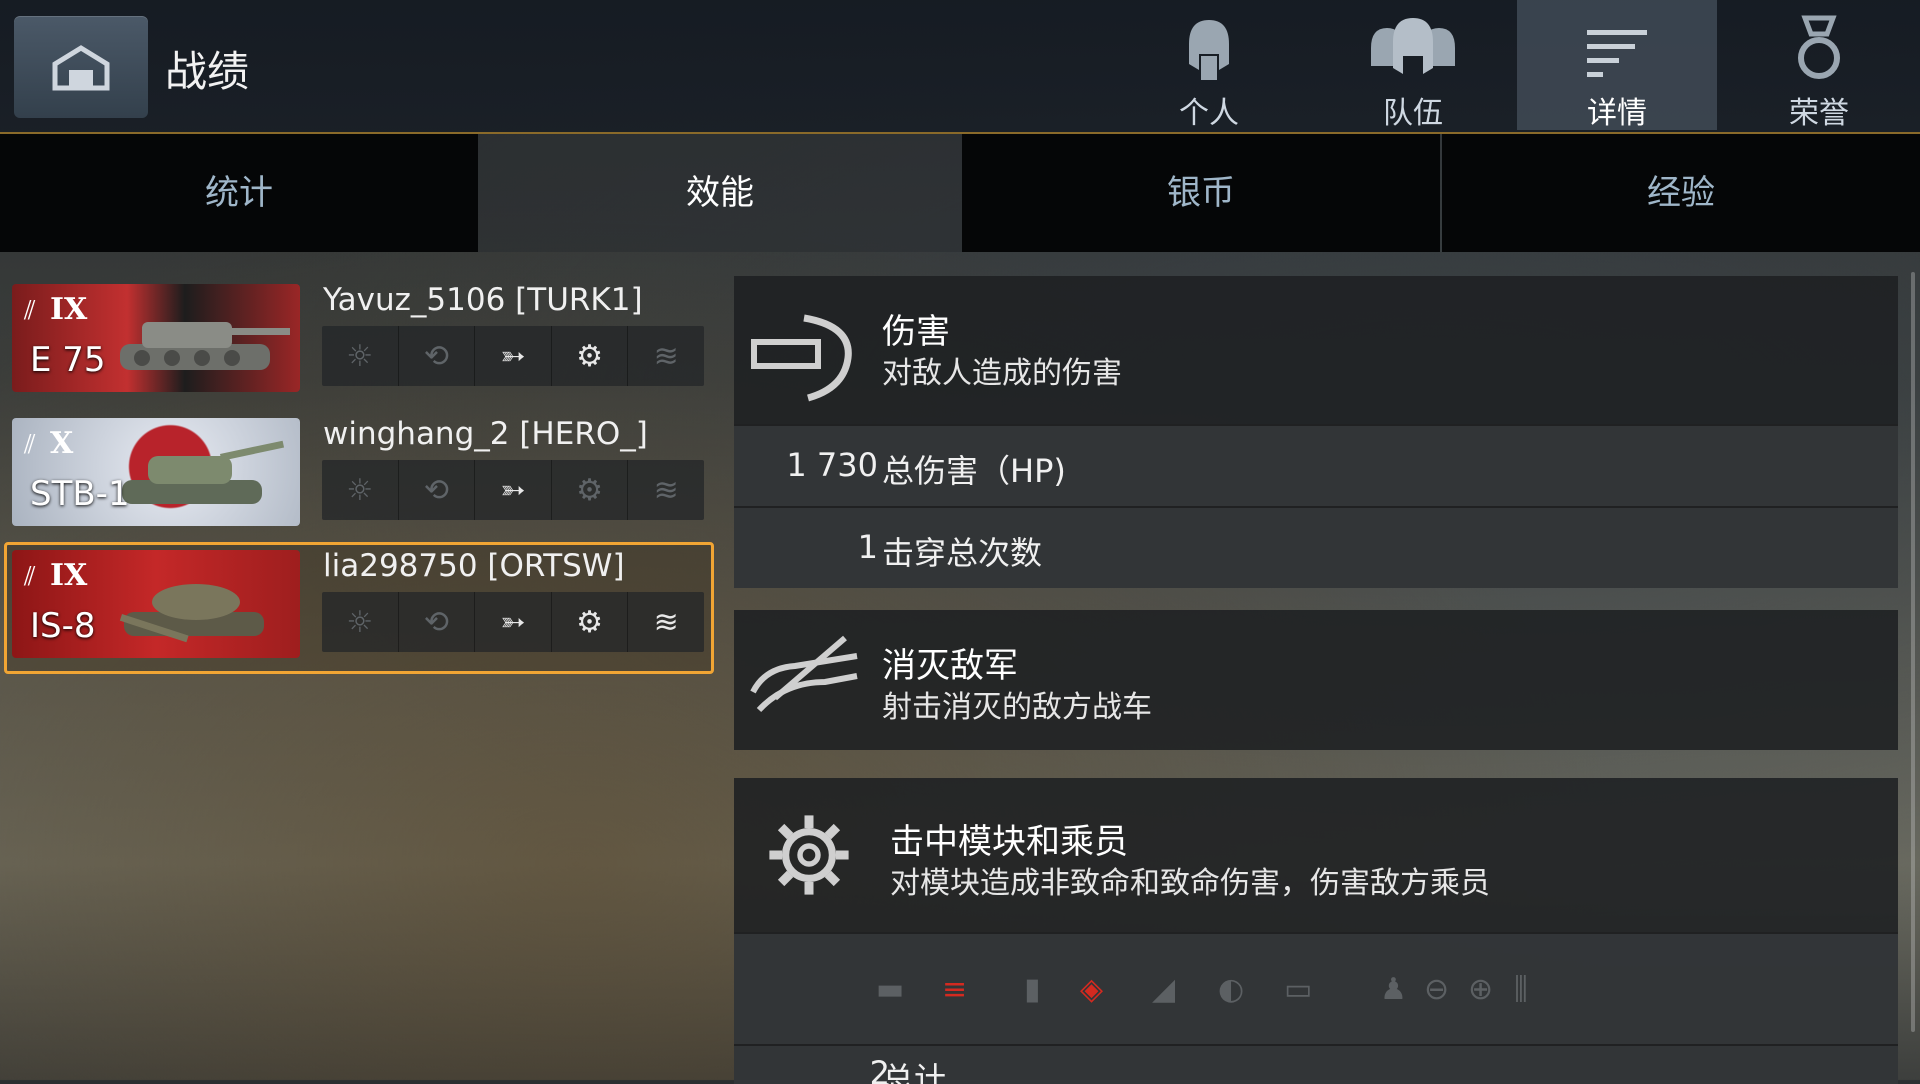 This screenshot has width=1920, height=1084. What do you see at coordinates (1316, 855) in the screenshot?
I see `modules-header: 击中模块和乘员 对模块造成非致命和致命伤害，伤害敌方乘员` at bounding box center [1316, 855].